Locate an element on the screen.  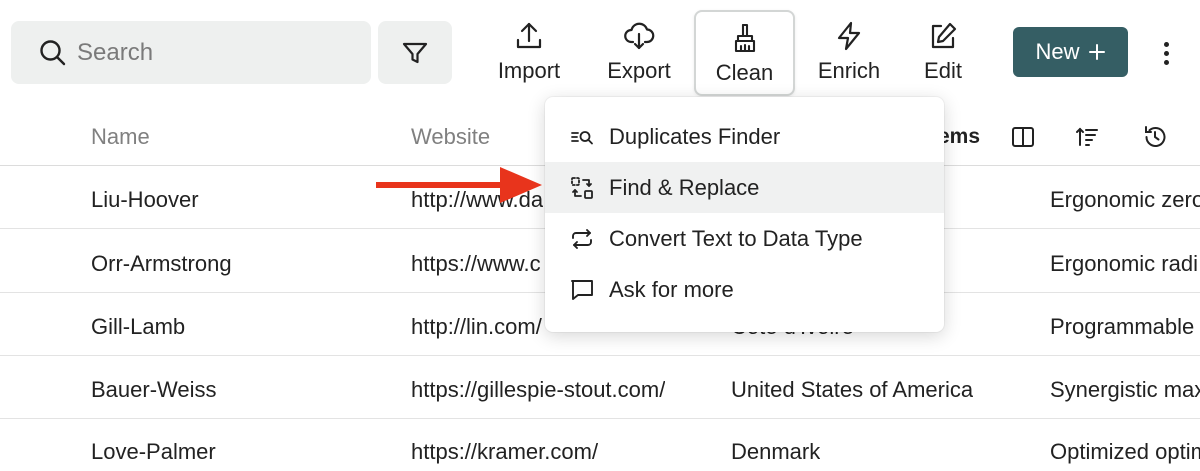
search-box is located at coordinates (191, 52).